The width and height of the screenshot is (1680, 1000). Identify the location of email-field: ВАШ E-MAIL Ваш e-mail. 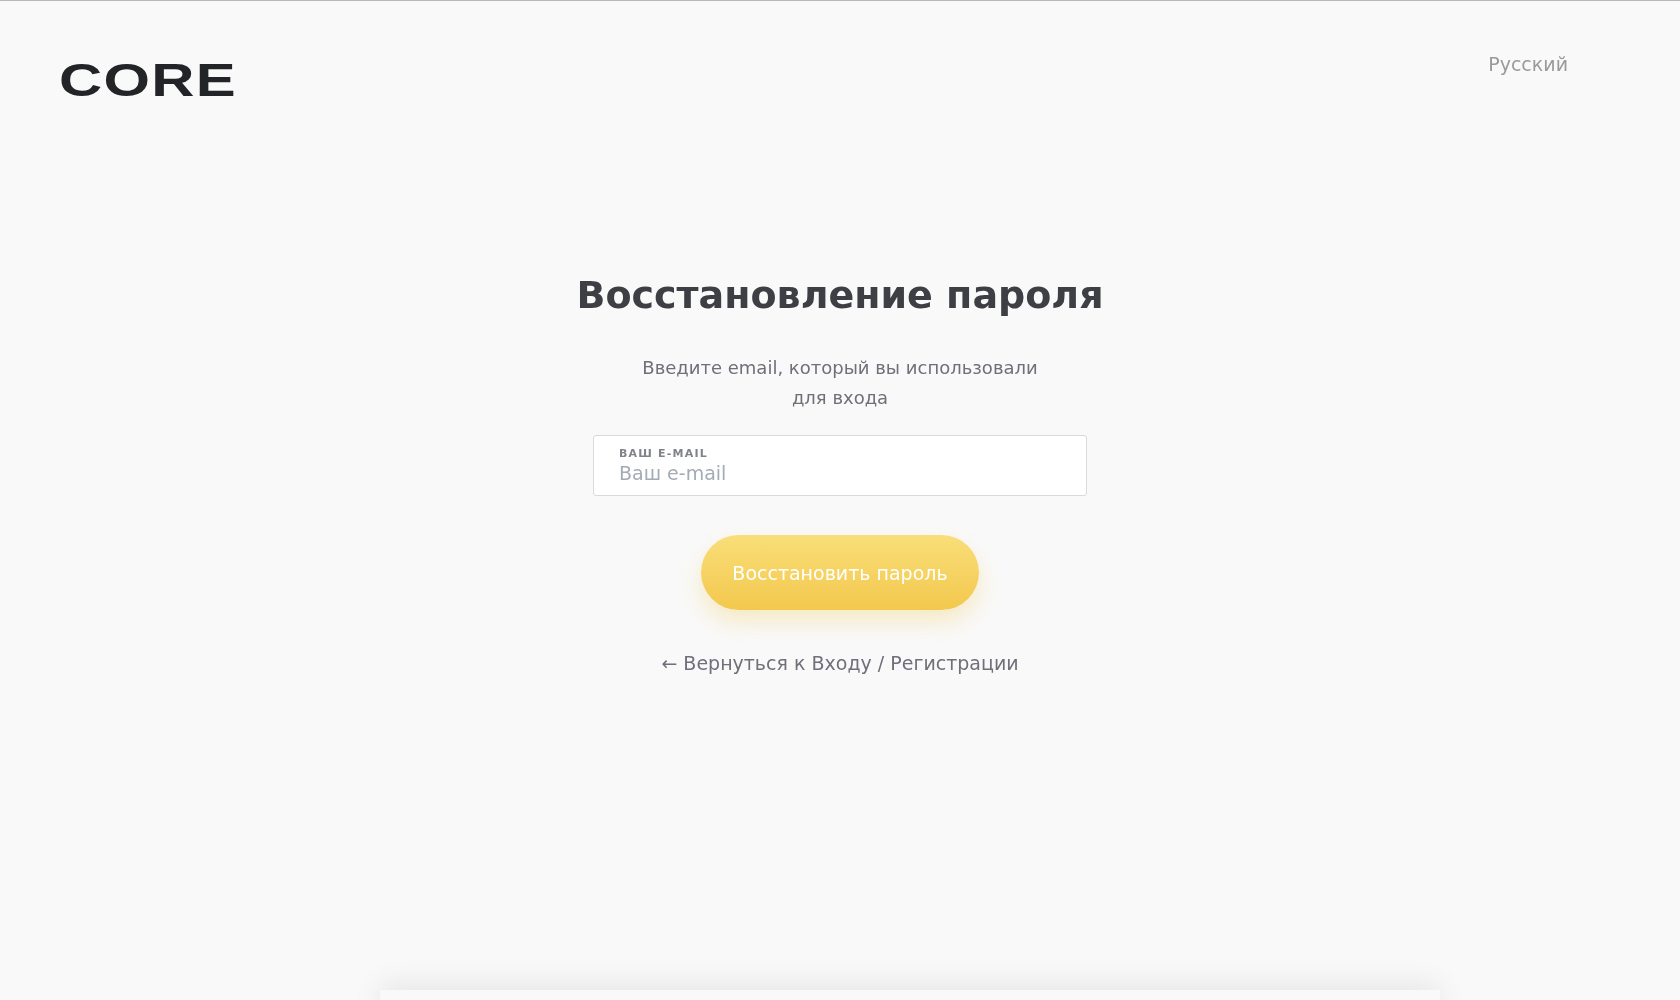
(840, 465).